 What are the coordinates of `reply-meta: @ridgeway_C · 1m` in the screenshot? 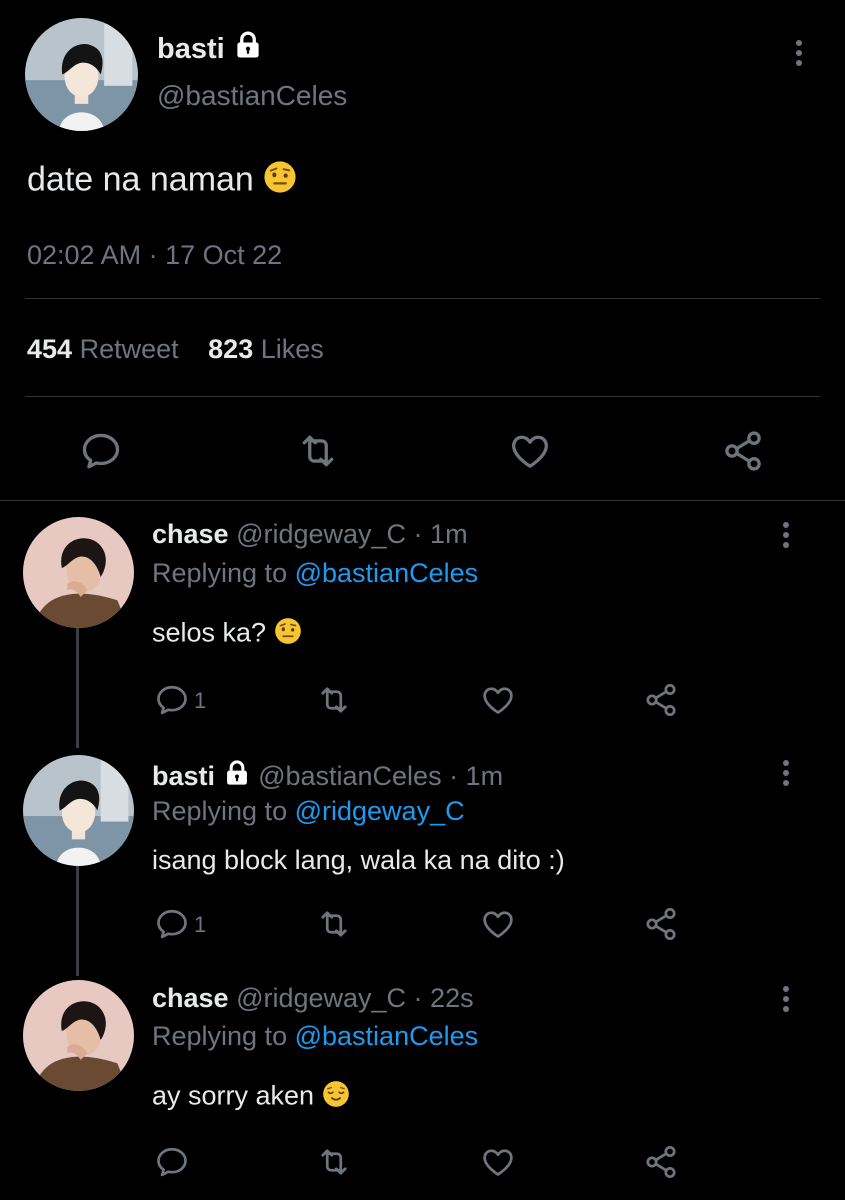 It's located at (351, 534).